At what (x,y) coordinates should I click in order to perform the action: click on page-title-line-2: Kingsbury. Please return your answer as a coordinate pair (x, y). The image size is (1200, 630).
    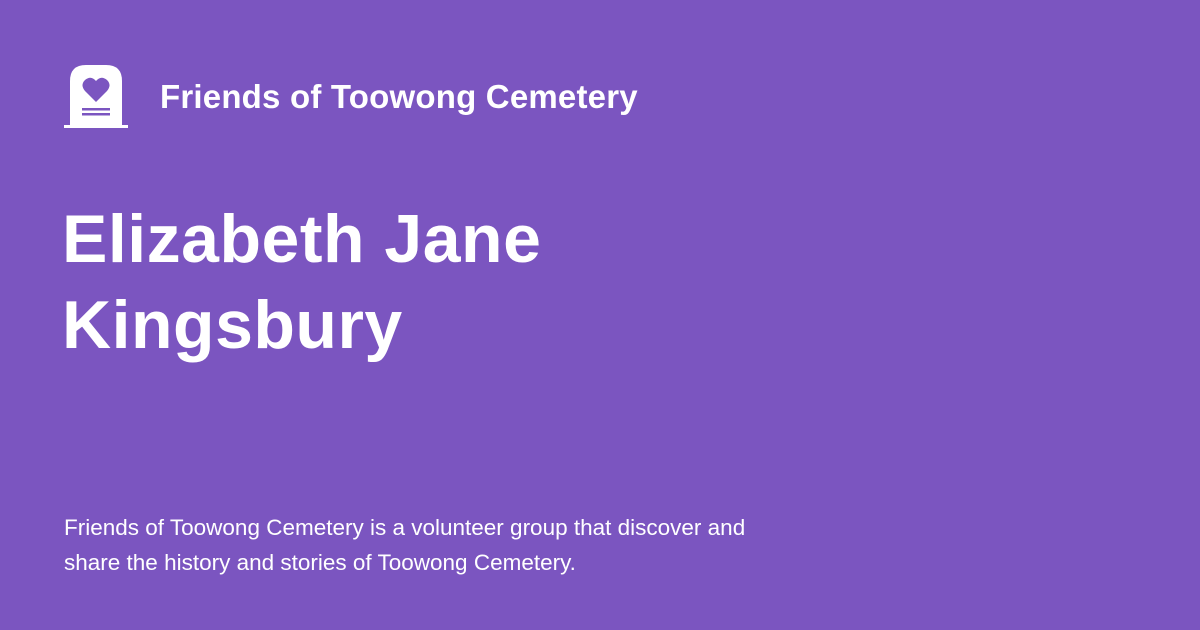
    Looking at the image, I should click on (232, 325).